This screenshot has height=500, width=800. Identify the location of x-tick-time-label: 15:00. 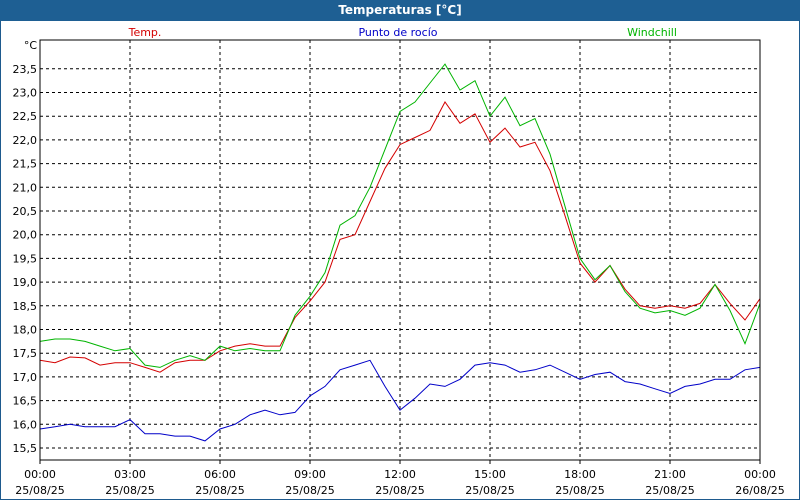
(490, 474).